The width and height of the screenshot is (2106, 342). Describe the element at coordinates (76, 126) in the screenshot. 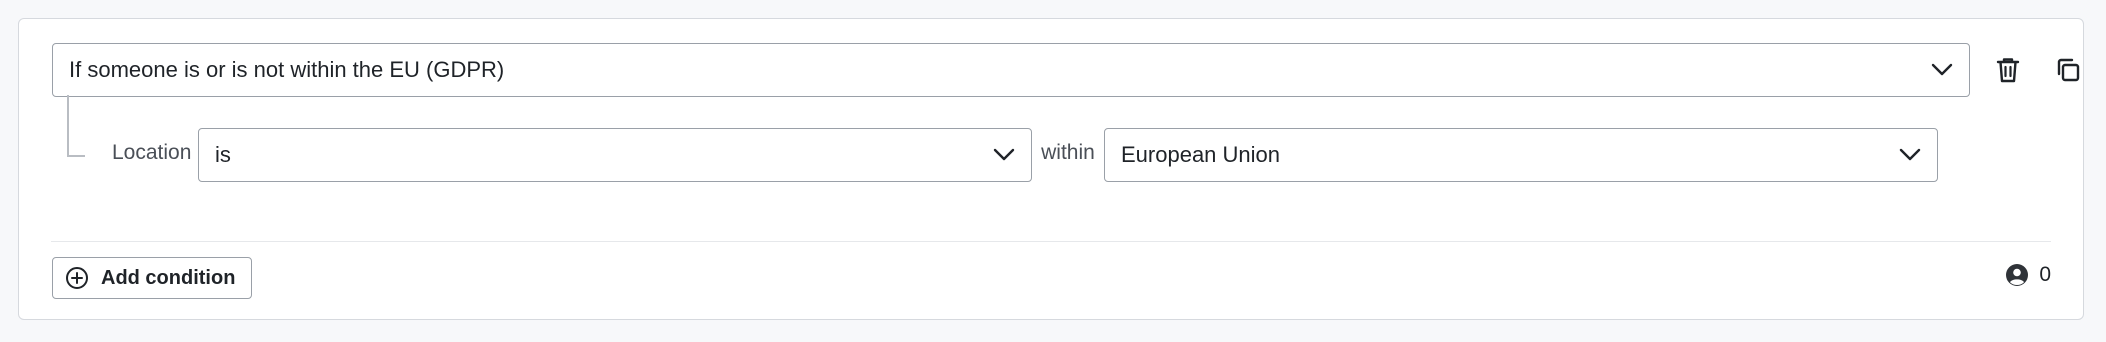

I see `tree-connector` at that location.